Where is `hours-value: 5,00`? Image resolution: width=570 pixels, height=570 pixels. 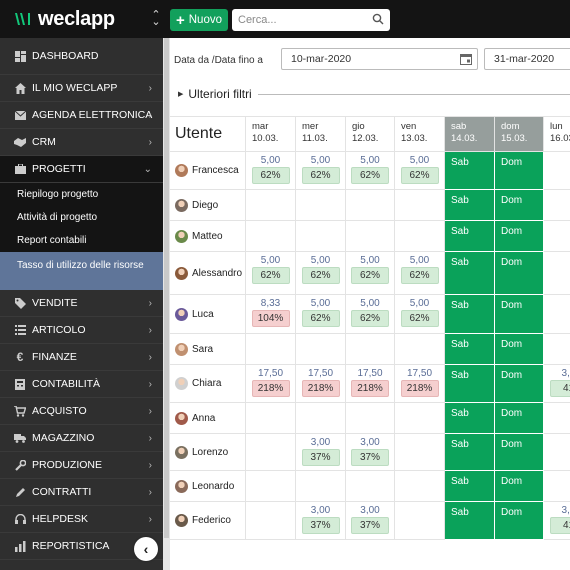
hours-value: 5,00 is located at coordinates (419, 160).